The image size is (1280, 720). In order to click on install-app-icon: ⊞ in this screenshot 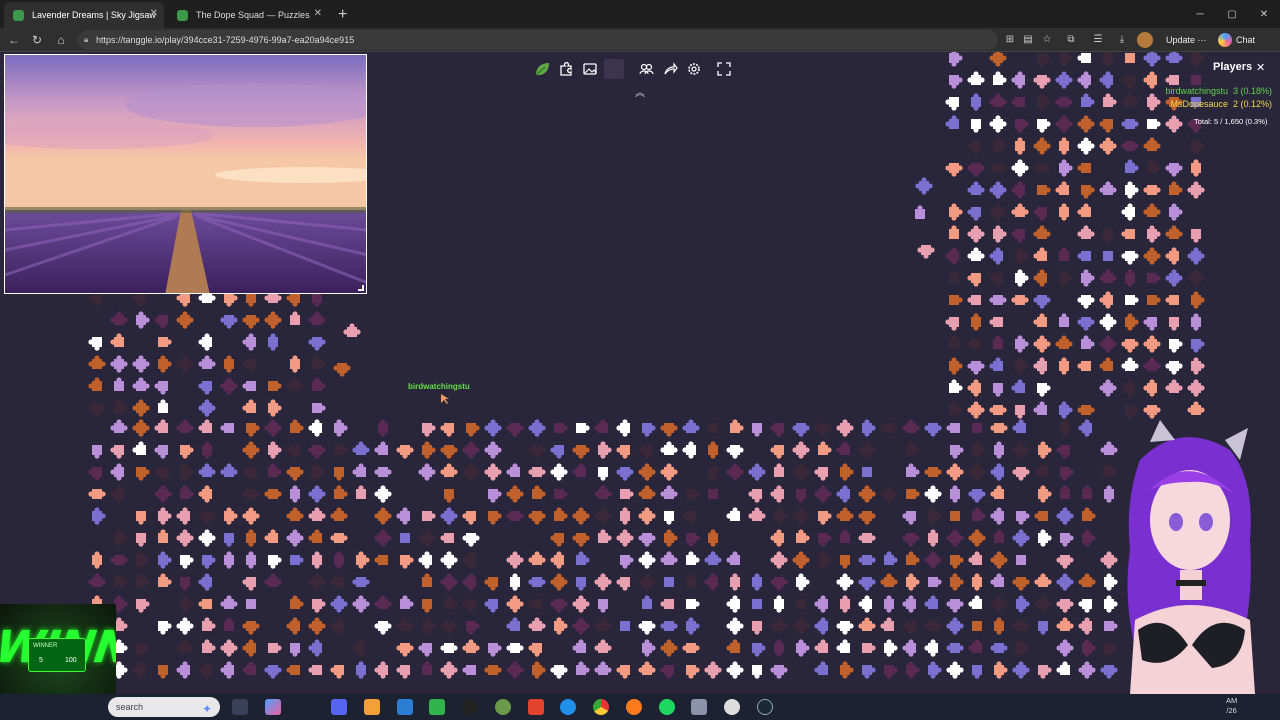, I will do `click(1010, 40)`.